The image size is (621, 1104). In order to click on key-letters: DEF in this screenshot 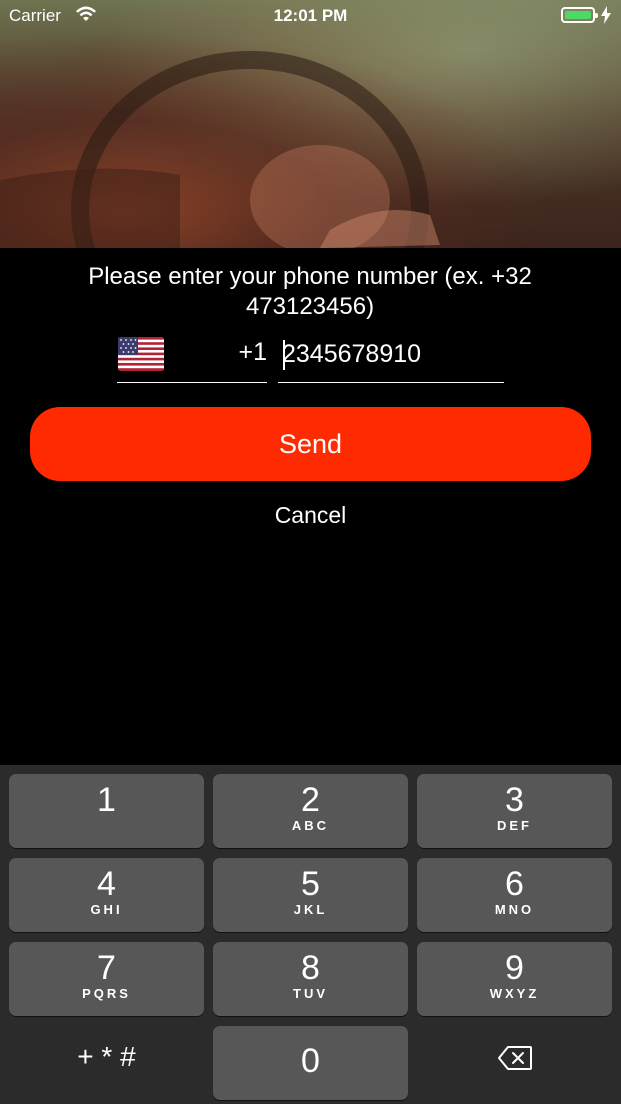, I will do `click(514, 825)`.